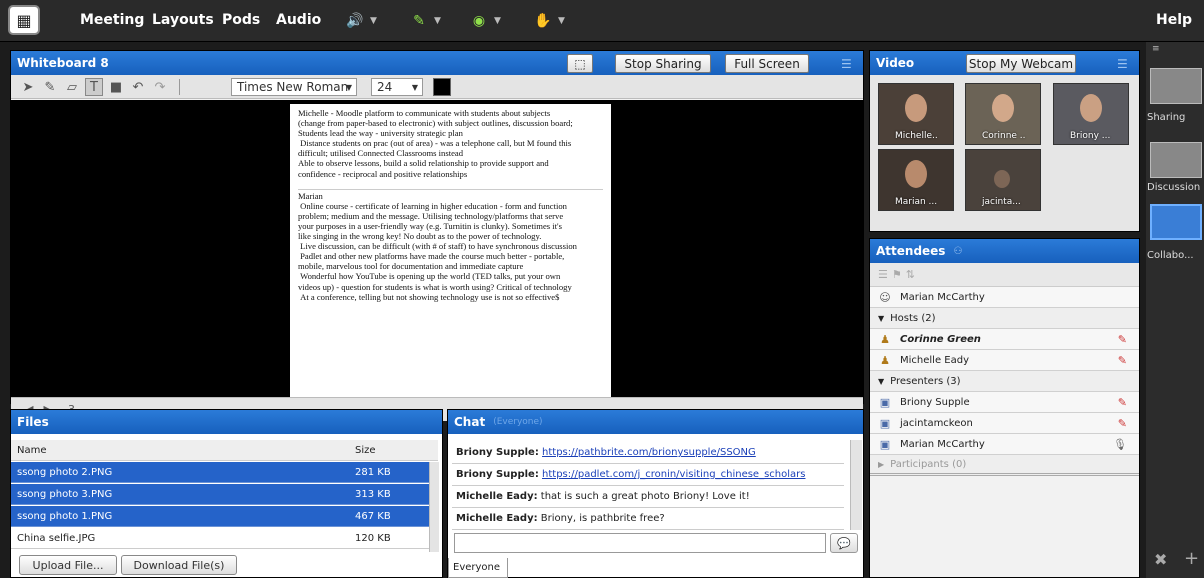  I want to click on download-files-button: Download File(s), so click(179, 565).